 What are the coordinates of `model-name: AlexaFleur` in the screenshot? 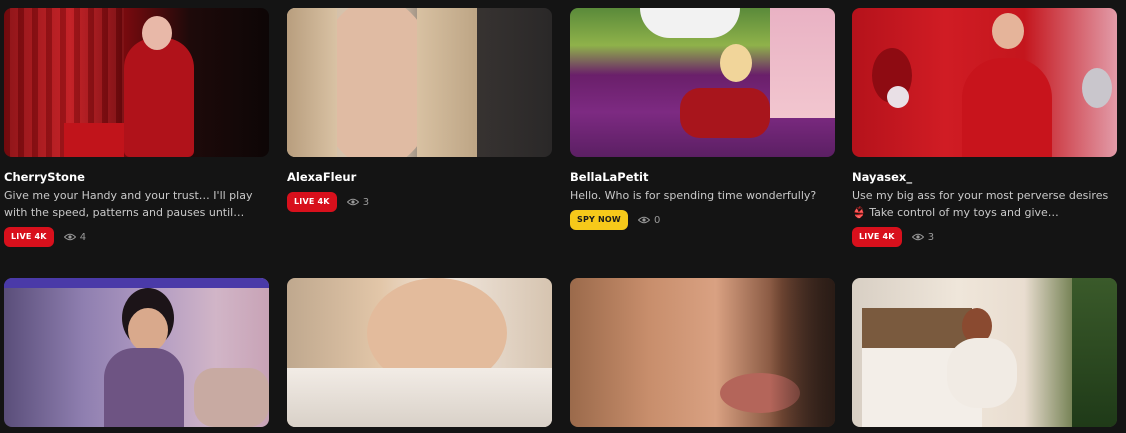 It's located at (419, 177).